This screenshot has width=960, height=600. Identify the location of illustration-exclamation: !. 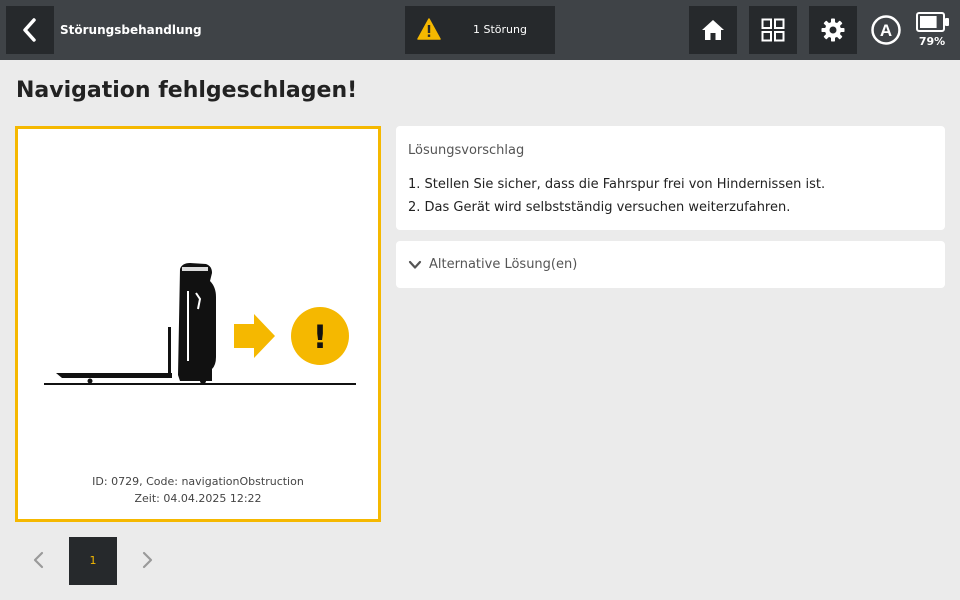
(320, 337).